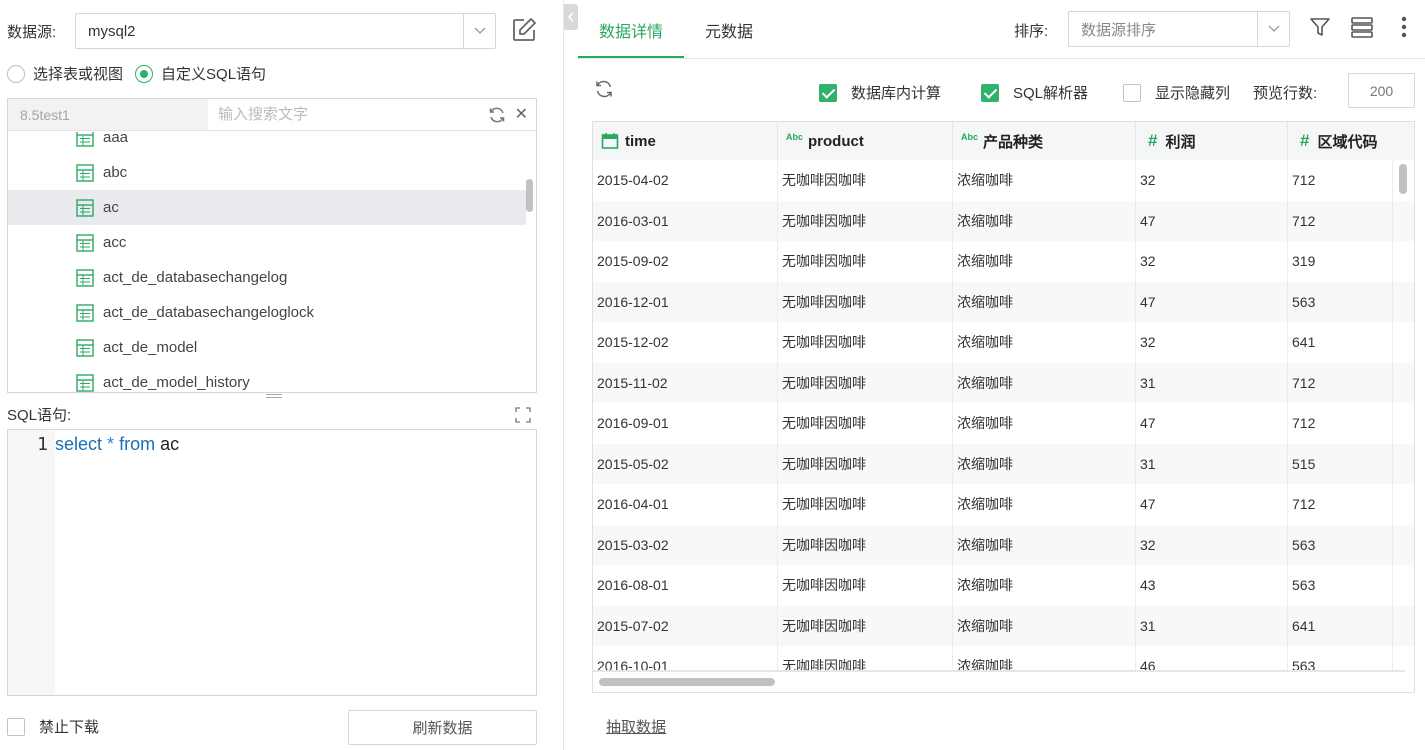 The width and height of the screenshot is (1425, 750). I want to click on collapse-left-icon, so click(571, 17).